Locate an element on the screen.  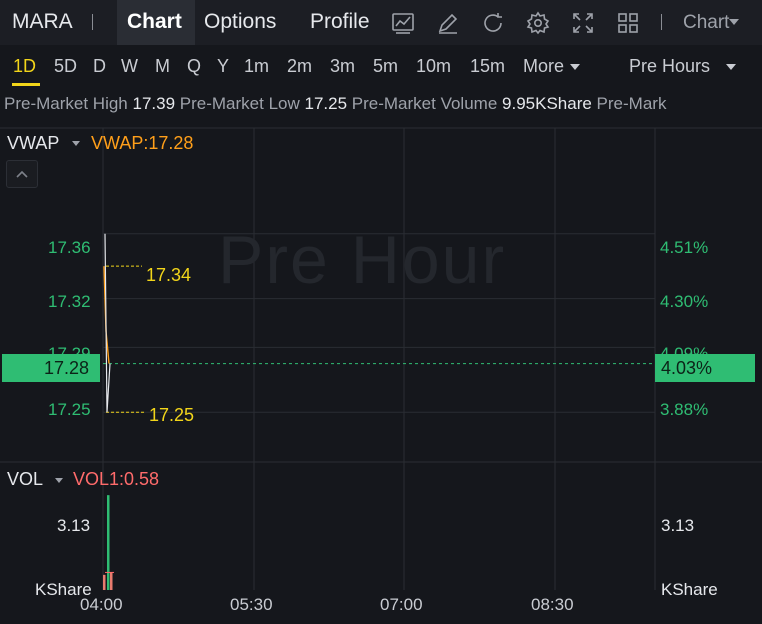
session-caret-icon is located at coordinates (731, 67).